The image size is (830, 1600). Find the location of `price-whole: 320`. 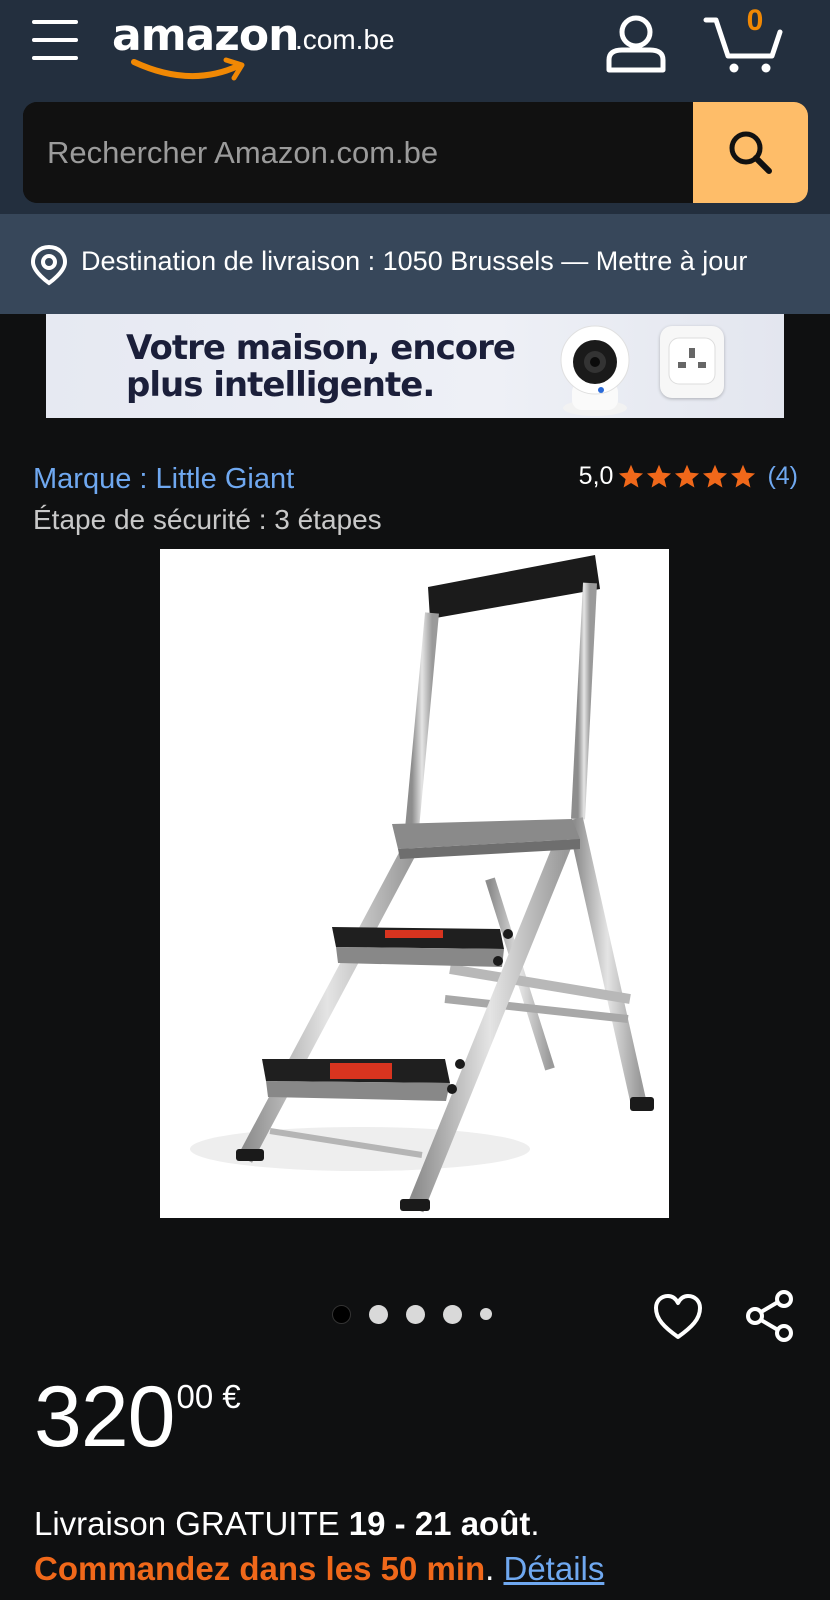

price-whole: 320 is located at coordinates (104, 1417).